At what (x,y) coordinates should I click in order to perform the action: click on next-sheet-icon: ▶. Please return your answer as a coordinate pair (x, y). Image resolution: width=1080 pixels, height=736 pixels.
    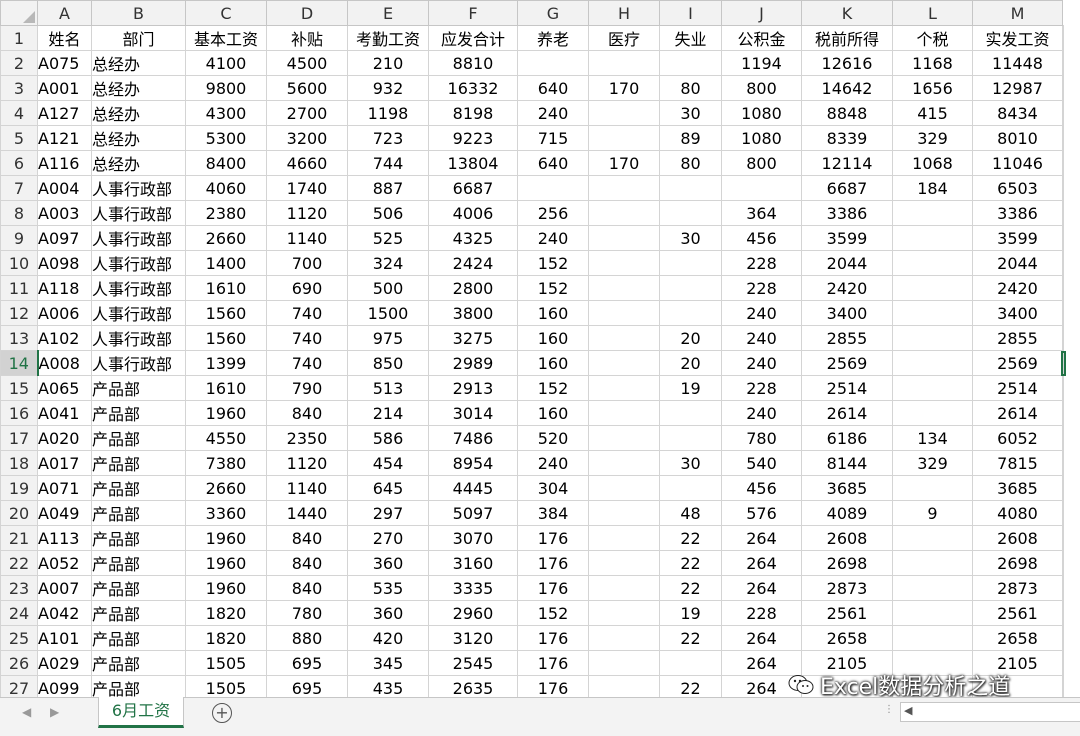
    Looking at the image, I should click on (54, 712).